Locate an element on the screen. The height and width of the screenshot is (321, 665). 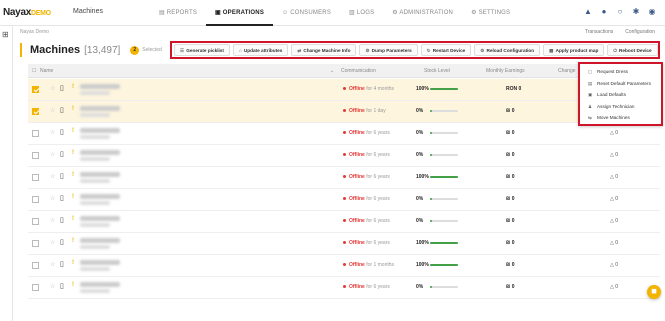
menu-assign-technician: ♟ Assign Technician is located at coordinates (620, 107).